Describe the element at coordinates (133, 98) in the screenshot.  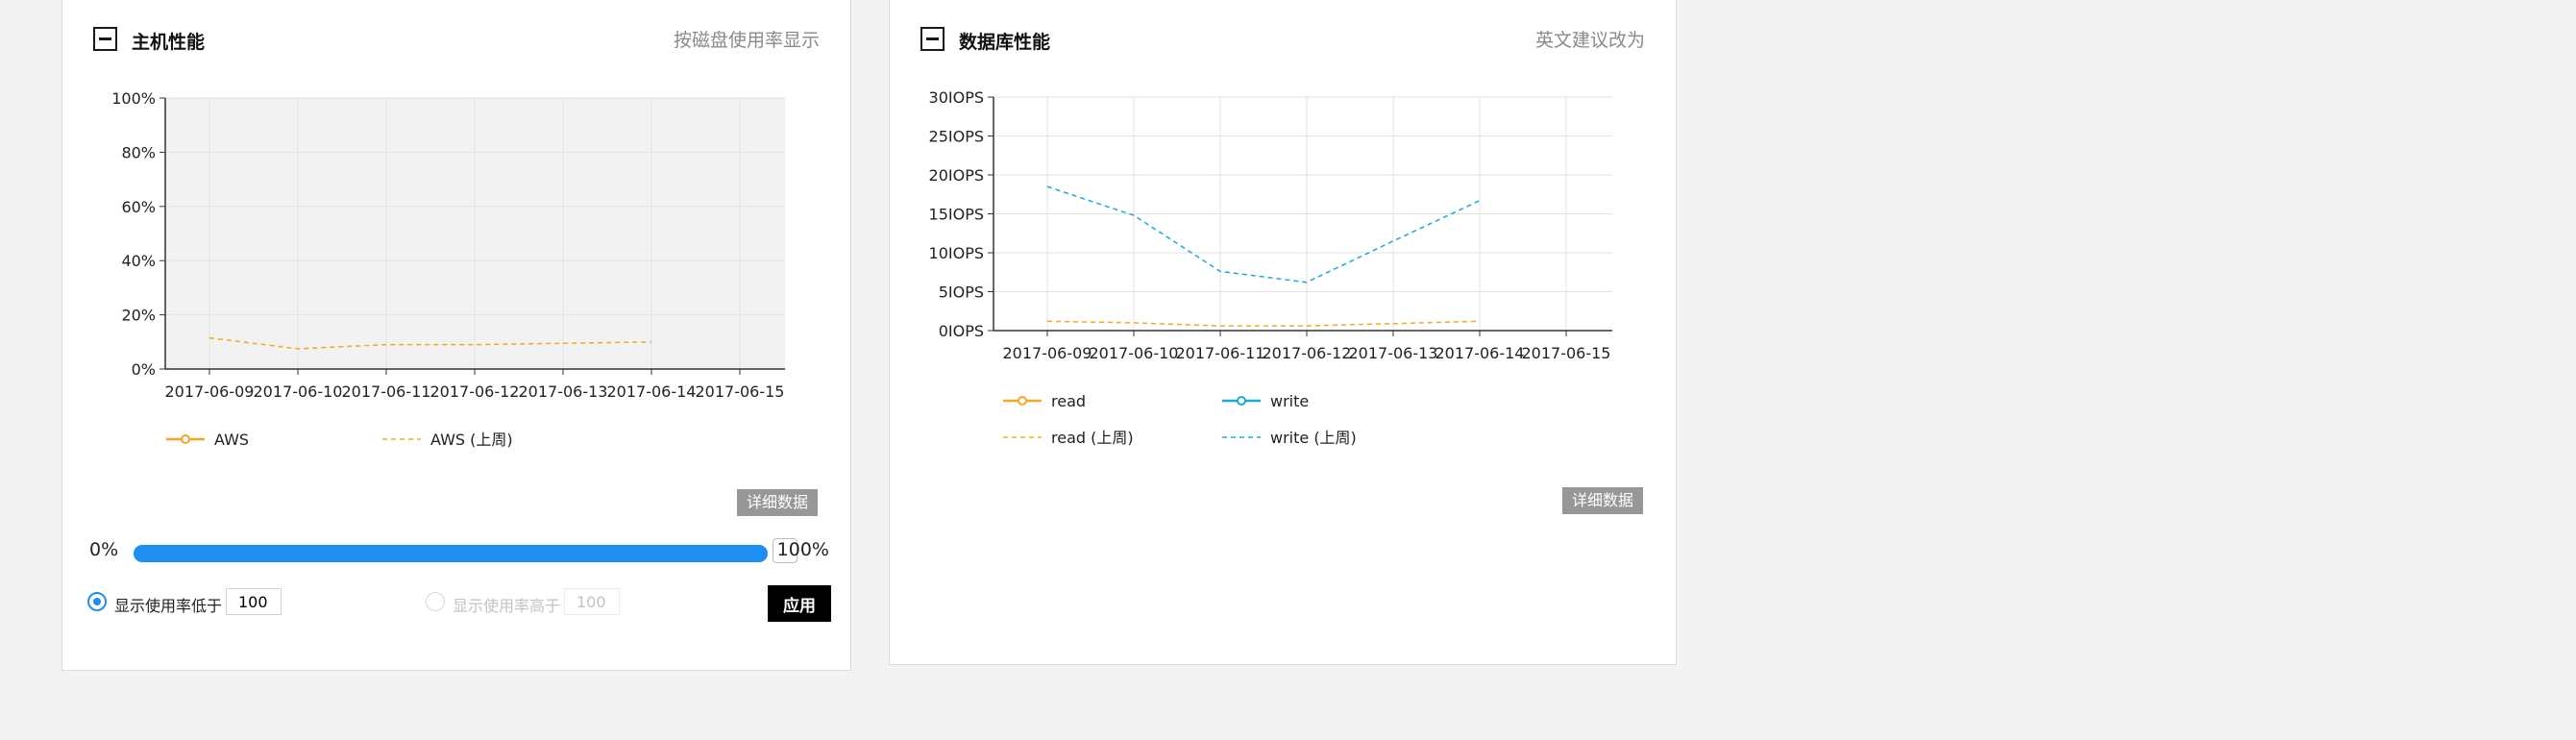
I see `y-tick-label: 100%` at that location.